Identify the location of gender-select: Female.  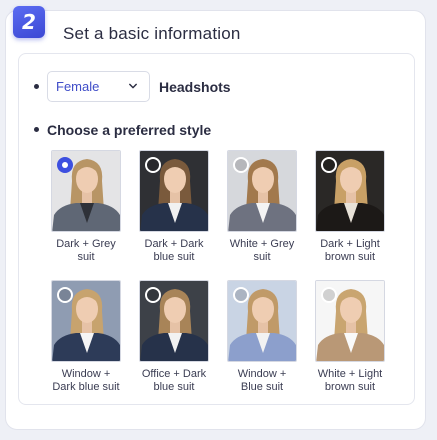
(98, 86).